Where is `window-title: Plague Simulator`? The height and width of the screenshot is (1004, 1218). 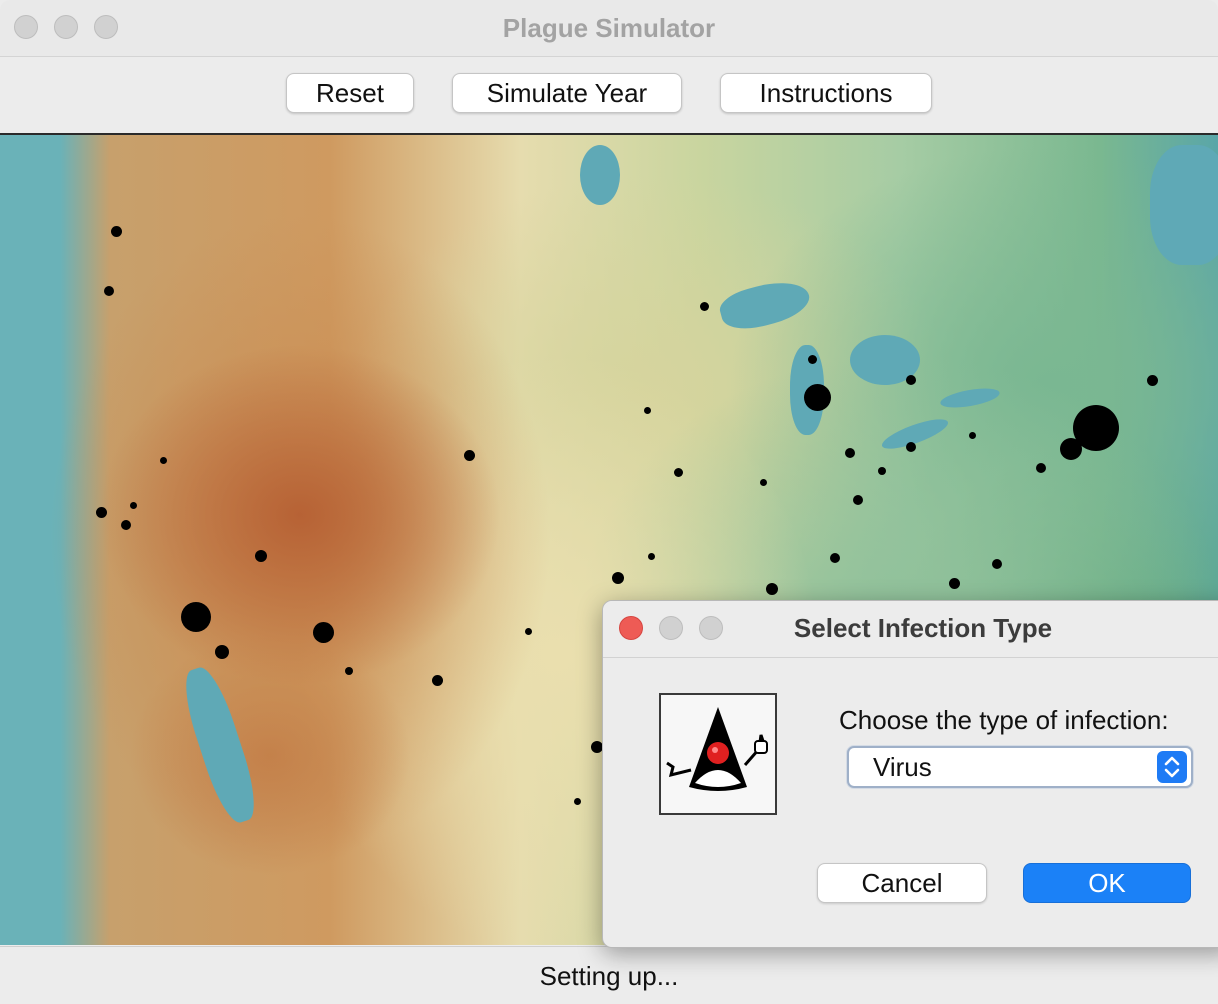
window-title: Plague Simulator is located at coordinates (609, 28).